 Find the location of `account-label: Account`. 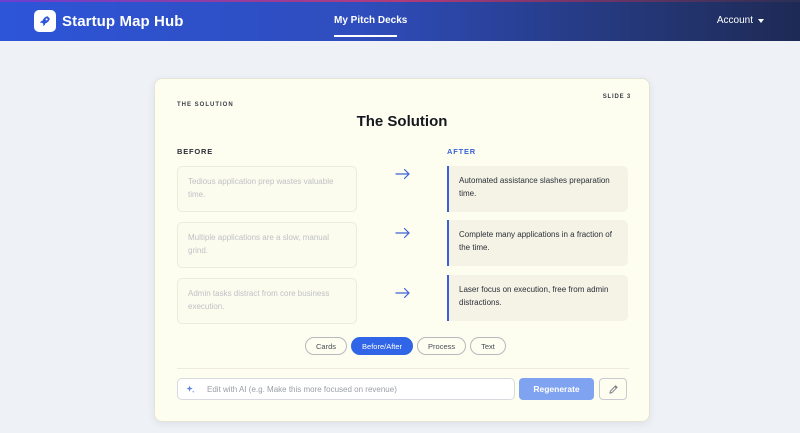

account-label: Account is located at coordinates (734, 20).